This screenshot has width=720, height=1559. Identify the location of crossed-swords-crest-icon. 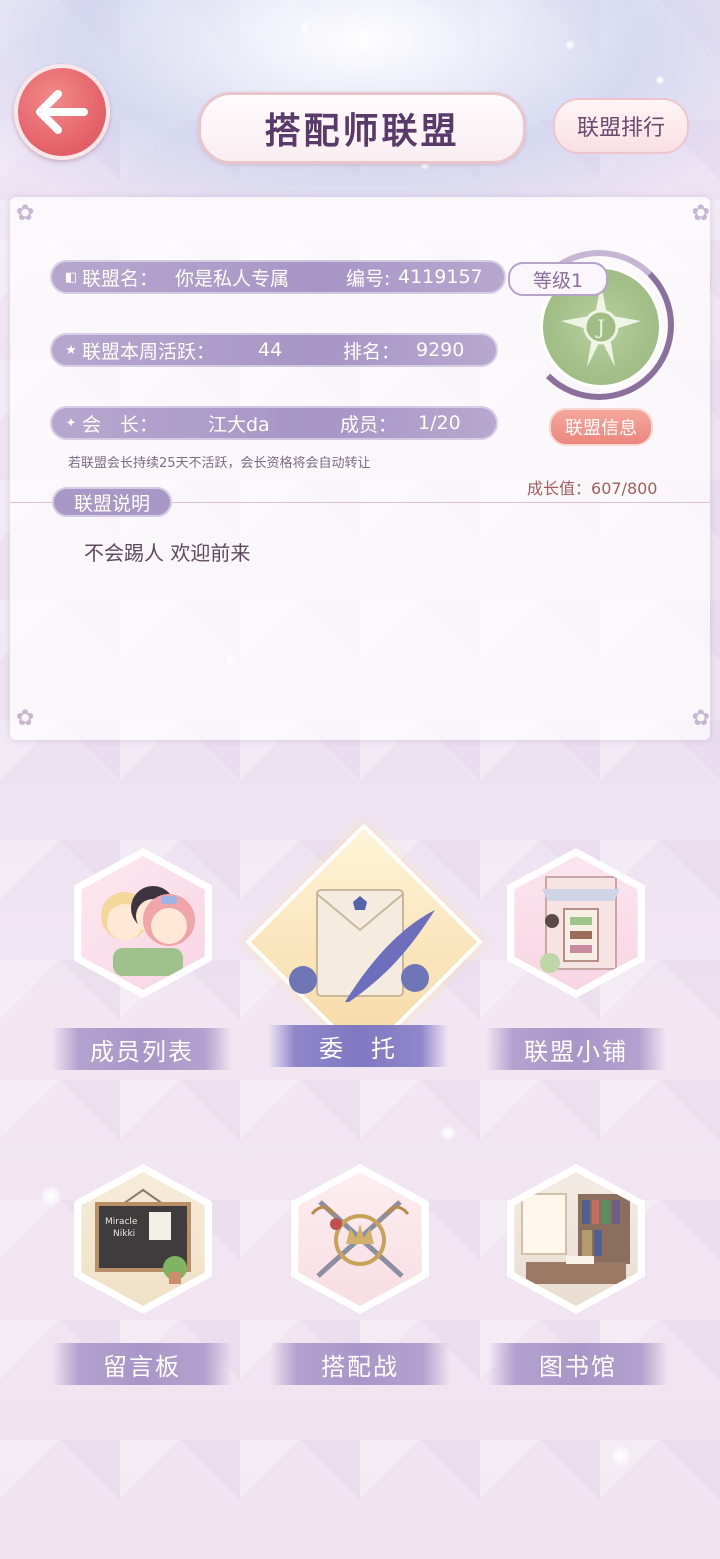
(360, 1239).